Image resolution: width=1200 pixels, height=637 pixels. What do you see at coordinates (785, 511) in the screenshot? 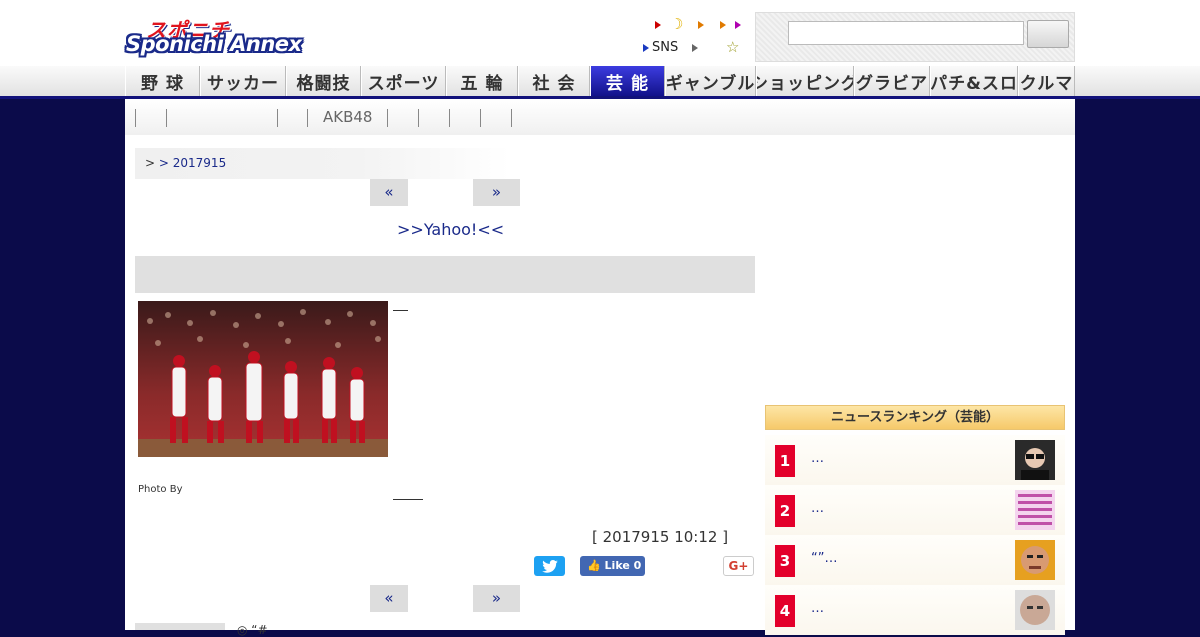
I see `rank-number: 2` at bounding box center [785, 511].